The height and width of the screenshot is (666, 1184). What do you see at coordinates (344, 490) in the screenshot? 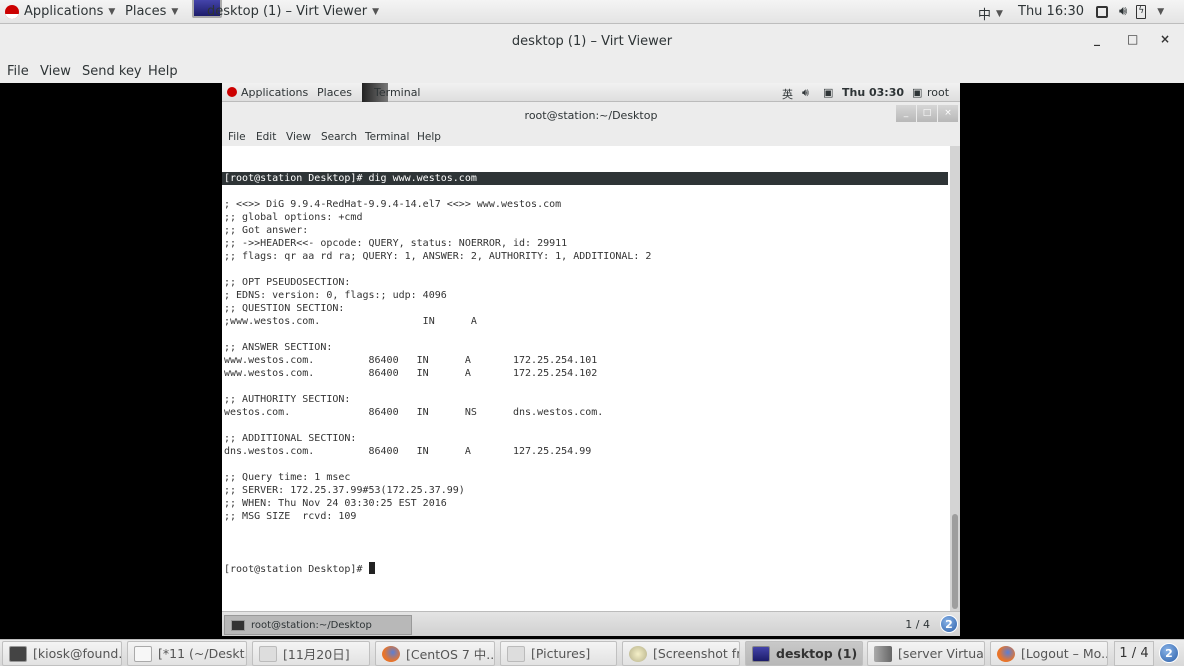
I see `terminal-line: ;; SERVER: 172.25.37.99#53(172.25.37.99)` at bounding box center [344, 490].